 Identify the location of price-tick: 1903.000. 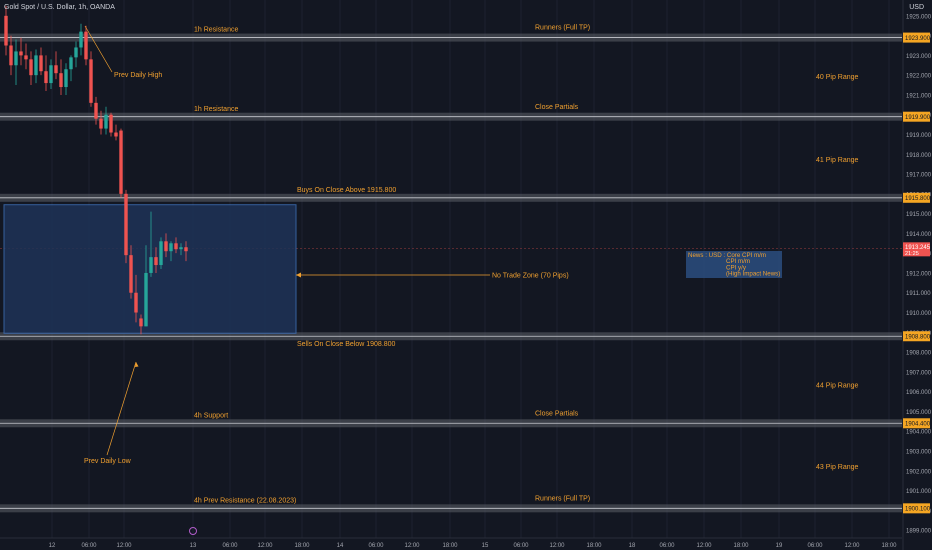
(919, 452).